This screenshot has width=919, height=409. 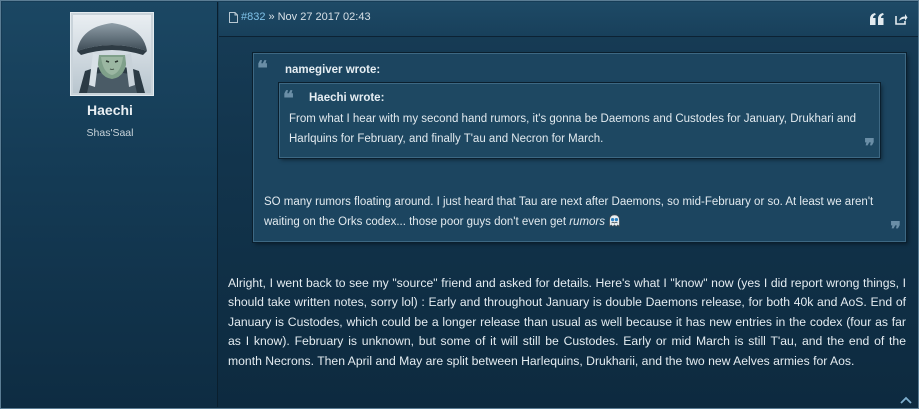 I want to click on quote-text-emphasis: rumors, so click(x=587, y=222).